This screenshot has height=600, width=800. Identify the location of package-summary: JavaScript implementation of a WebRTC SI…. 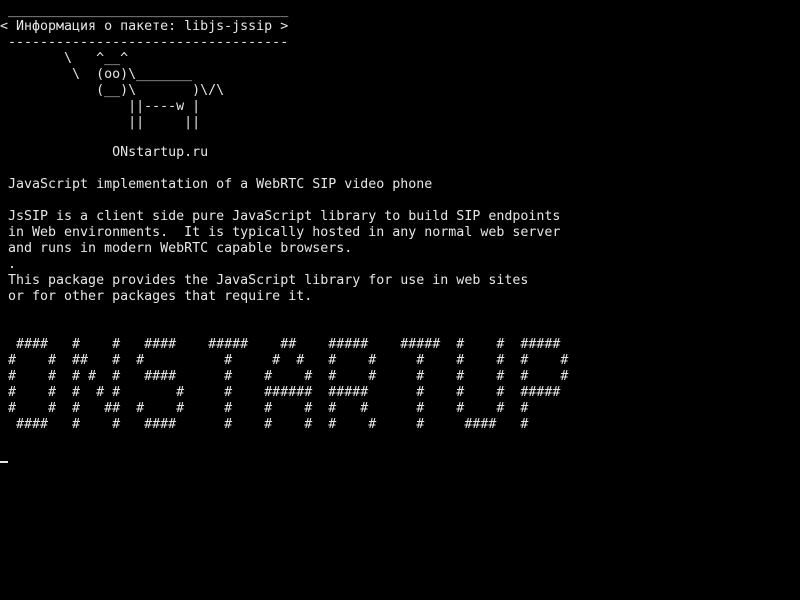
(216, 184).